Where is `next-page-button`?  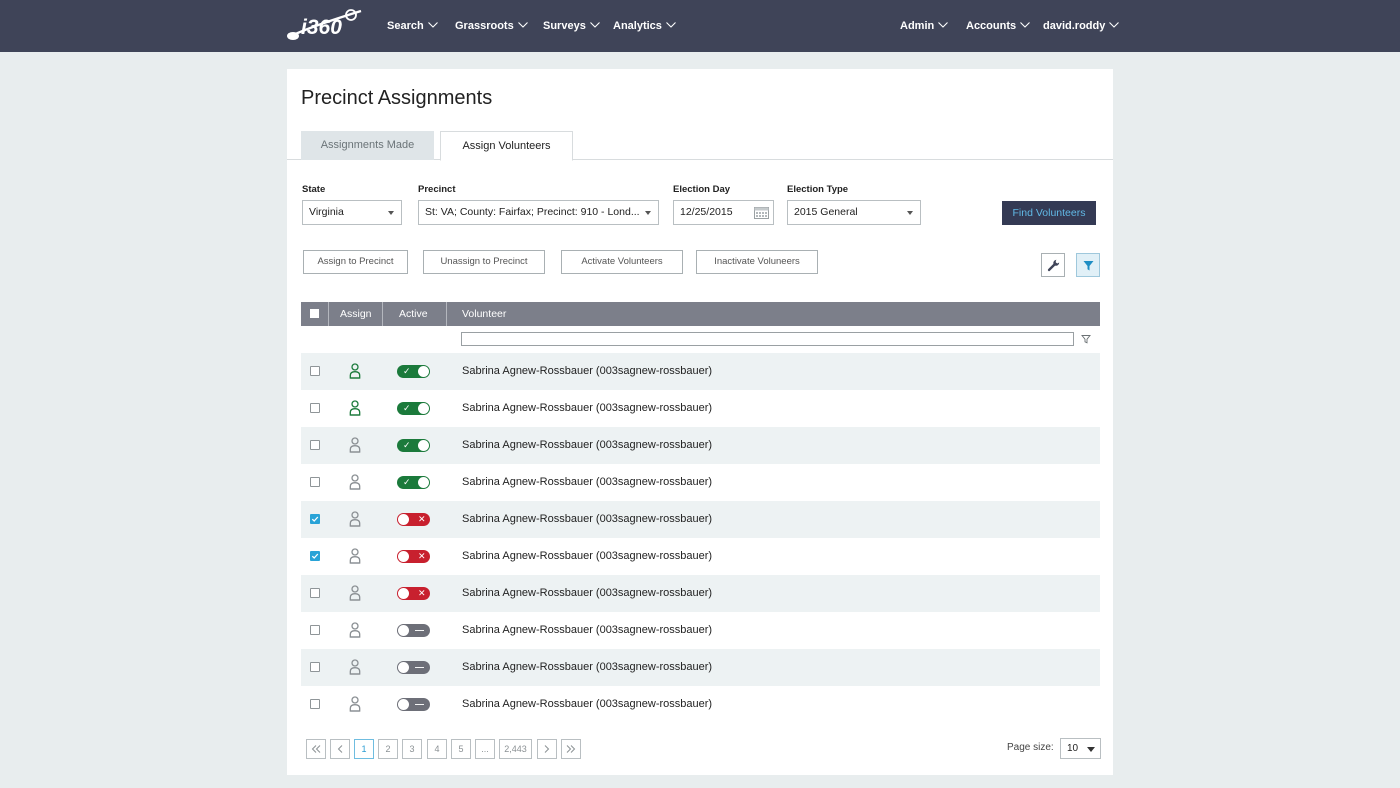
next-page-button is located at coordinates (547, 749).